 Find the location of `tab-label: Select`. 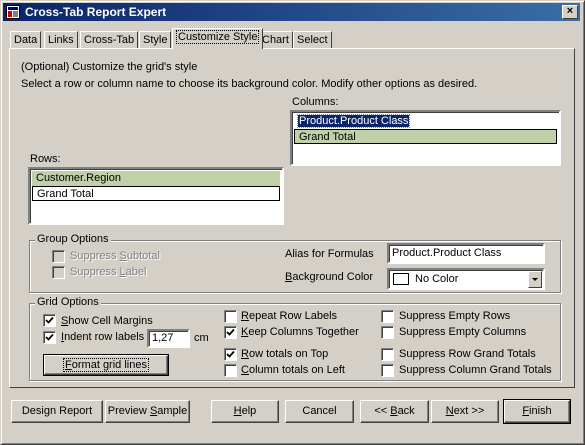

tab-label: Select is located at coordinates (312, 40).